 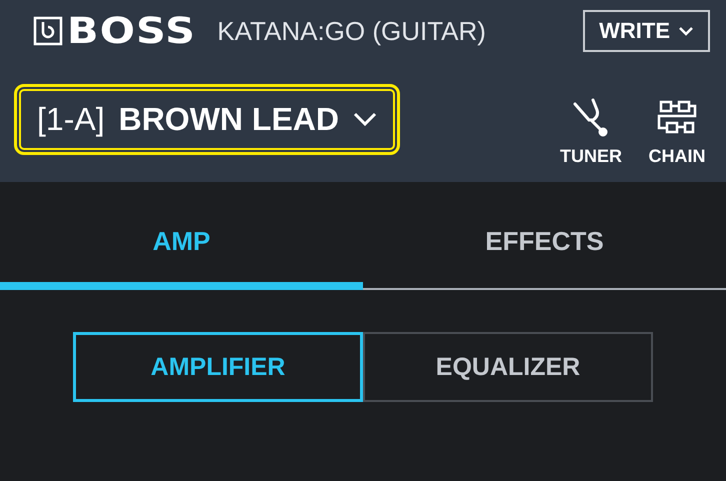 I want to click on logo-icon, so click(x=48, y=31).